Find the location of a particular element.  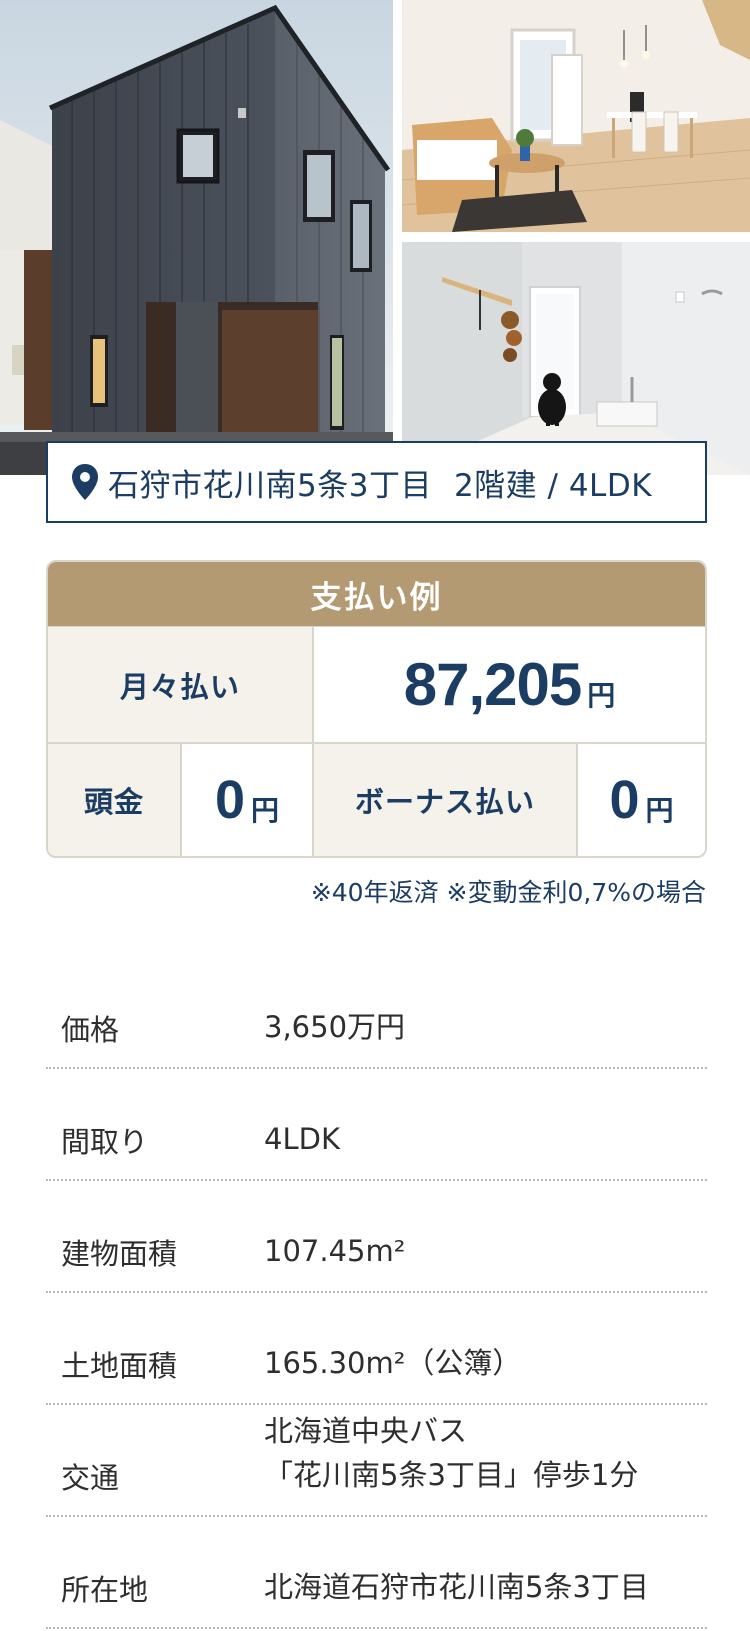

monthly-payment-row: 月々払い 87,205 円 is located at coordinates (376, 684).